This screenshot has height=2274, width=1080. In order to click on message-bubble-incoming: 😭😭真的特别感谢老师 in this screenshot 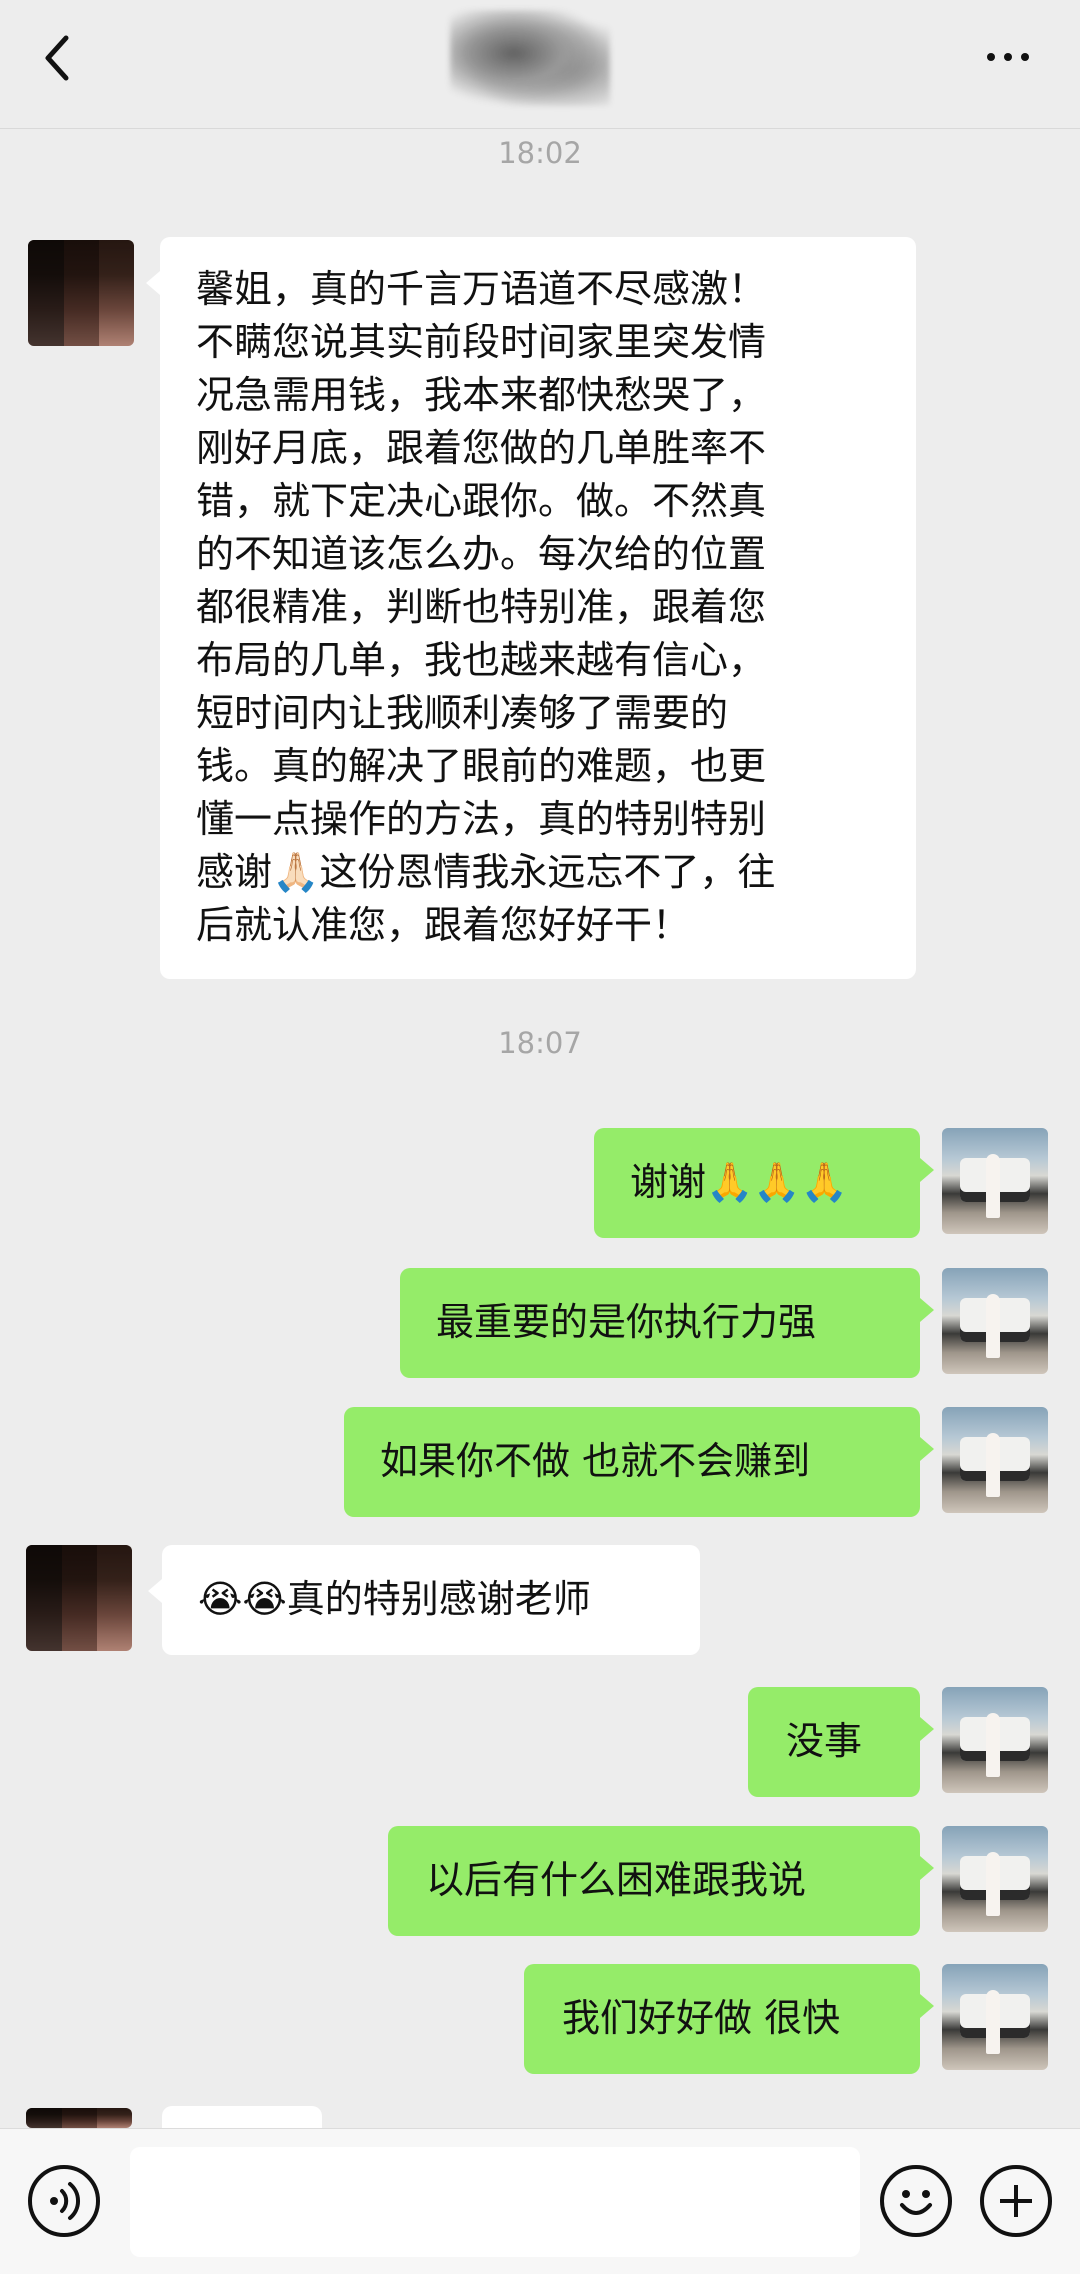, I will do `click(424, 1600)`.